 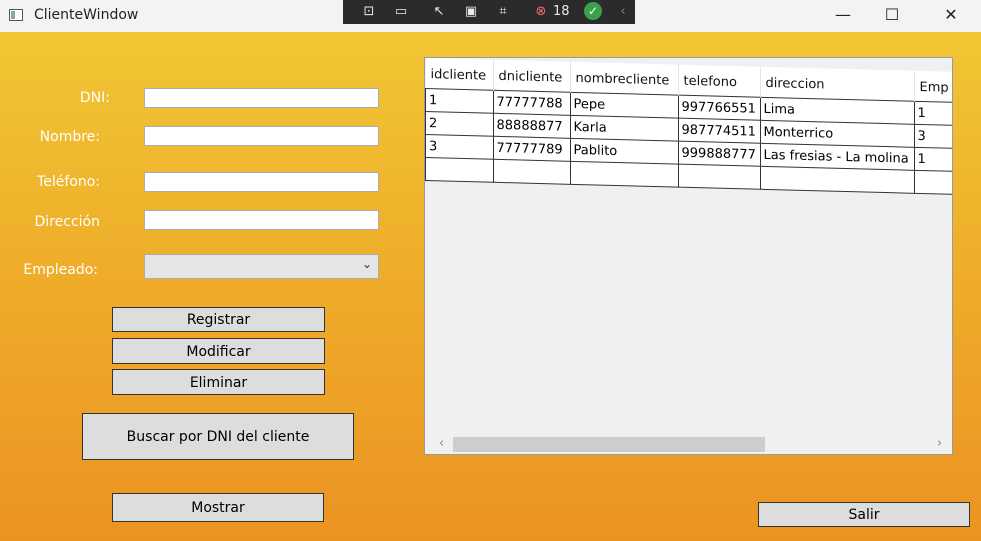 What do you see at coordinates (624, 128) in the screenshot?
I see `cell-nombrecliente: Karla` at bounding box center [624, 128].